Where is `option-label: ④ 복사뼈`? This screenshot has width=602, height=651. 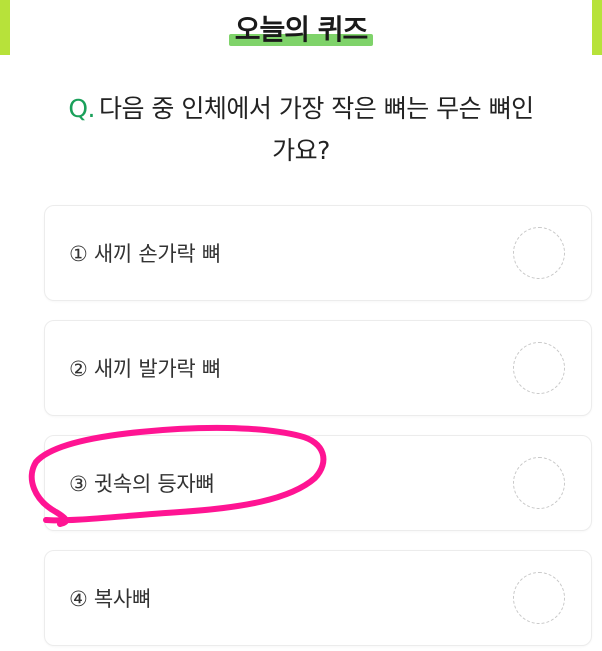
option-label: ④ 복사뼈 is located at coordinates (110, 599).